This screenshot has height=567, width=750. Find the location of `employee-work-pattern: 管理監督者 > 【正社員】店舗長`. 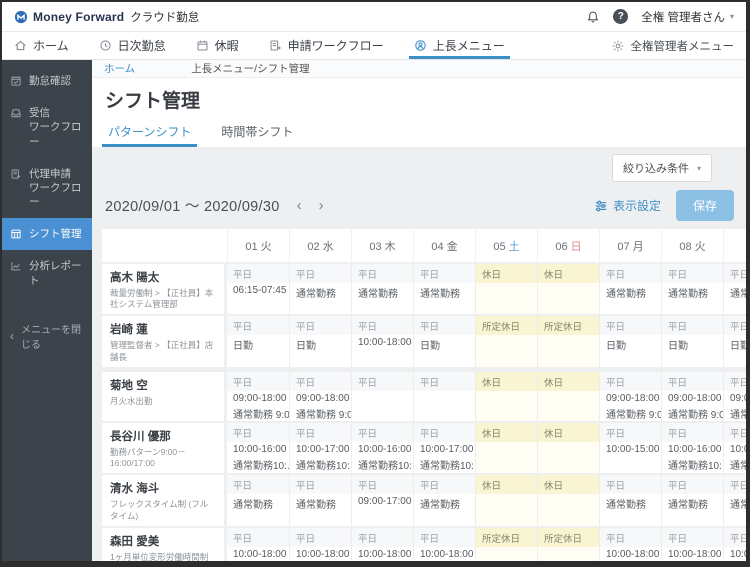

employee-work-pattern: 管理監督者 > 【正社員】店舗長 is located at coordinates (162, 351).